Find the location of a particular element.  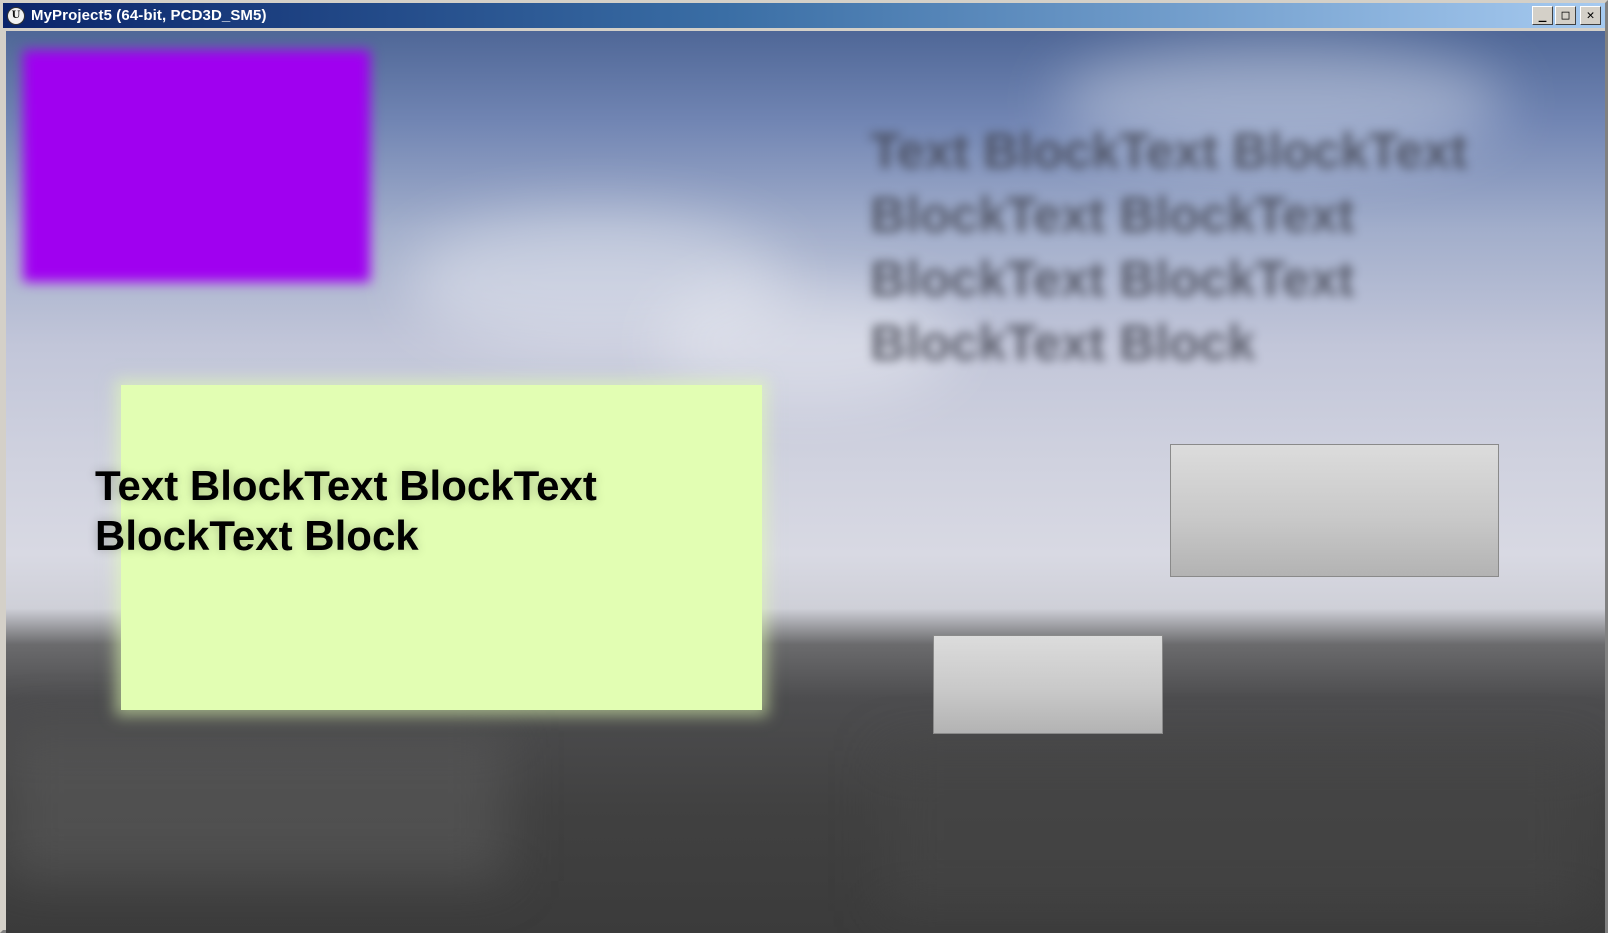

unreal-logo-icon: U is located at coordinates (16, 15).